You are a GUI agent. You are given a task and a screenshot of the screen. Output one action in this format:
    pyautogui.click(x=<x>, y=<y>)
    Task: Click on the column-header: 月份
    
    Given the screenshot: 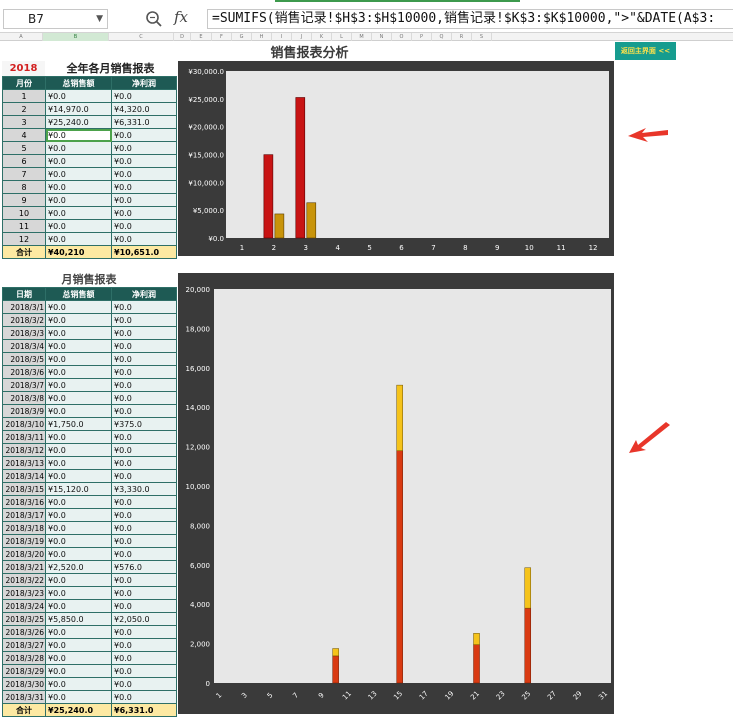 What is the action you would take?
    pyautogui.click(x=24, y=83)
    